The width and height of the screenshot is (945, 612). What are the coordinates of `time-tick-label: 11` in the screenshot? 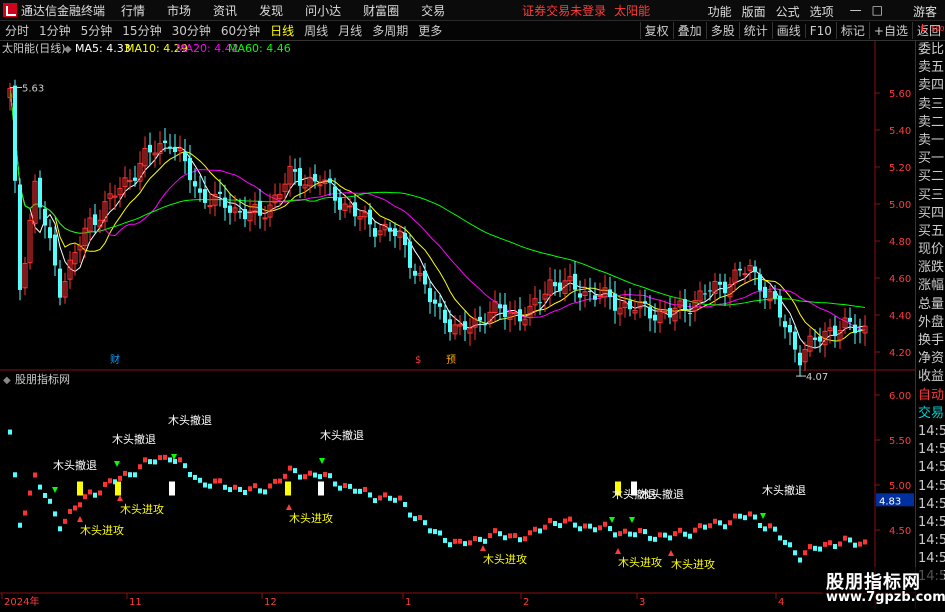 It's located at (135, 602).